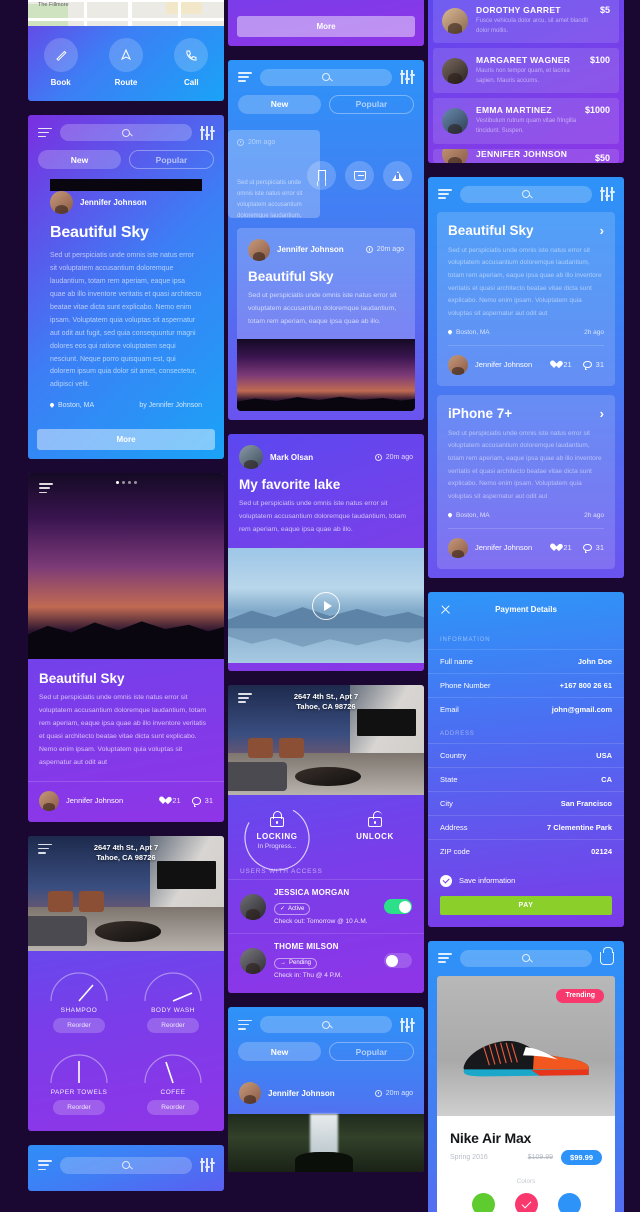 Image resolution: width=640 pixels, height=1212 pixels. Describe the element at coordinates (125, 406) in the screenshot. I see `article-meta: Boston, MA by Jennifer Johnson` at that location.